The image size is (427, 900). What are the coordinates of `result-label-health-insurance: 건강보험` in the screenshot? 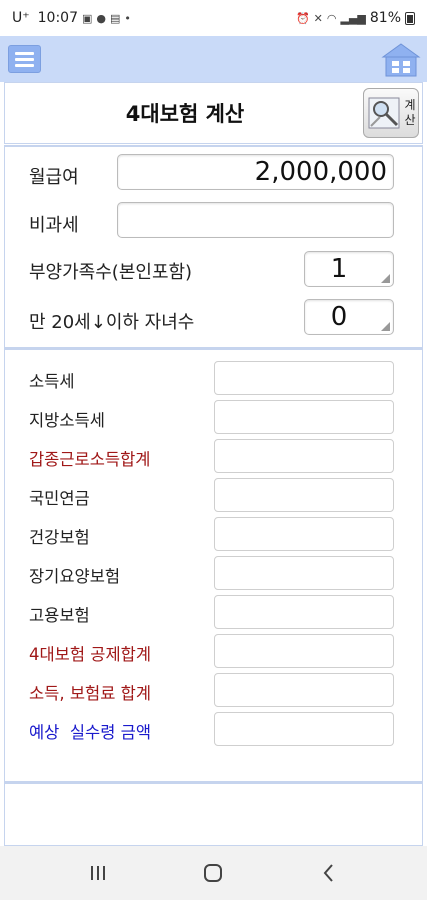 It's located at (59, 537).